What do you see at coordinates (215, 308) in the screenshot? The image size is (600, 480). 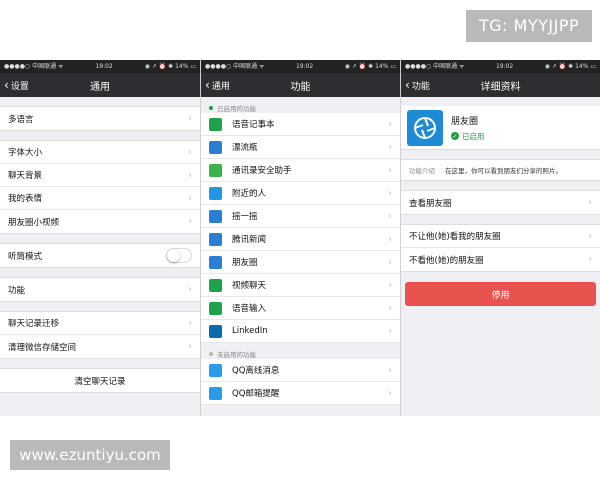 I see `voice-input-icon` at bounding box center [215, 308].